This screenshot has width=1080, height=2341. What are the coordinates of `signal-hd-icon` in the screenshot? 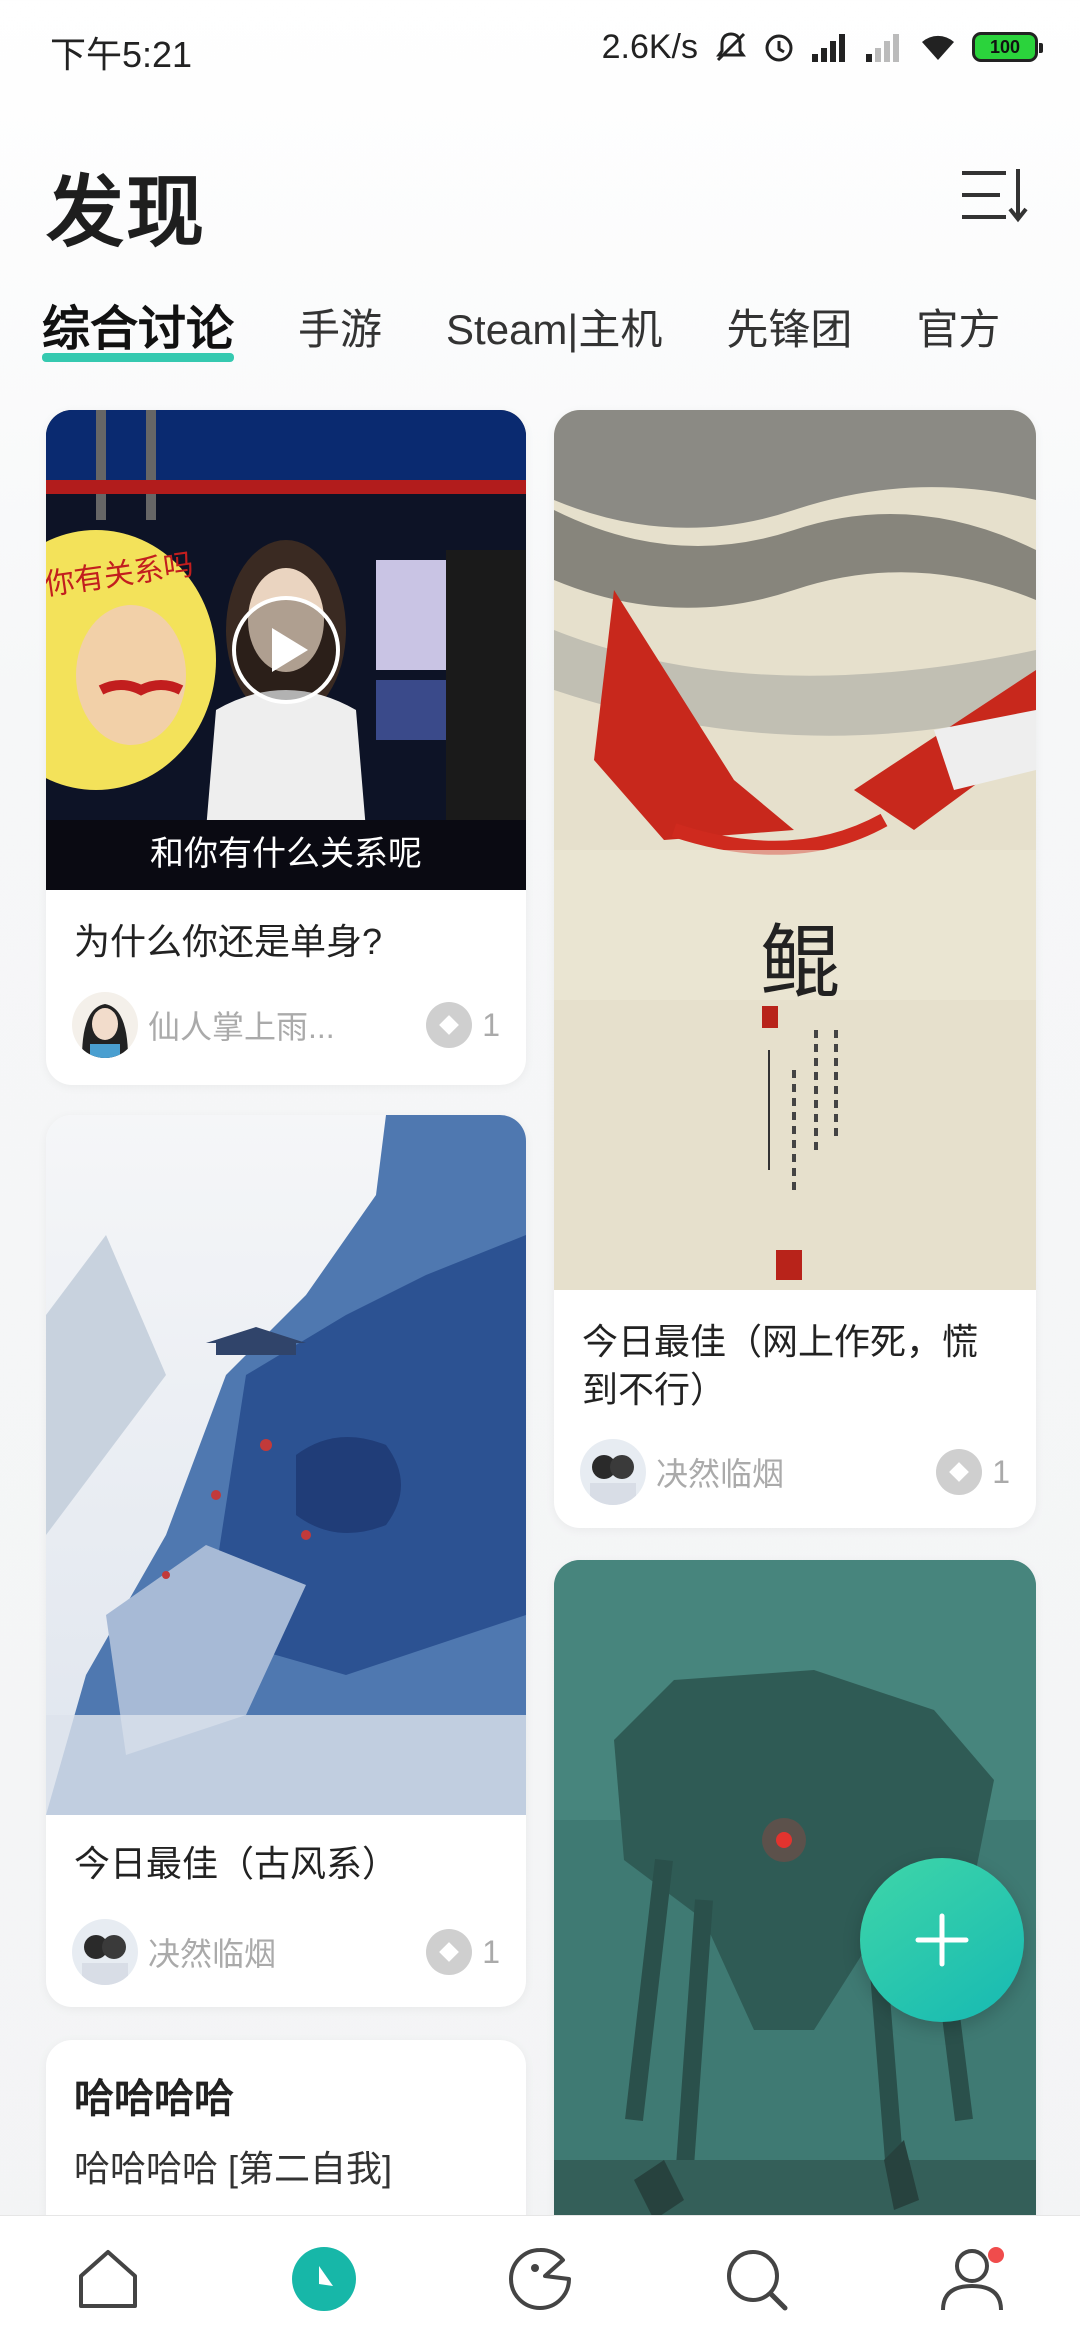 It's located at (828, 48).